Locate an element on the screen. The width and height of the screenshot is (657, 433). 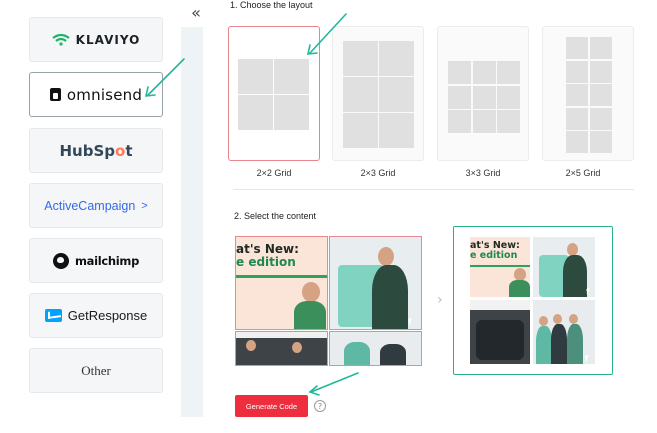
annotation-arrow-generate is located at coordinates (334, 382).